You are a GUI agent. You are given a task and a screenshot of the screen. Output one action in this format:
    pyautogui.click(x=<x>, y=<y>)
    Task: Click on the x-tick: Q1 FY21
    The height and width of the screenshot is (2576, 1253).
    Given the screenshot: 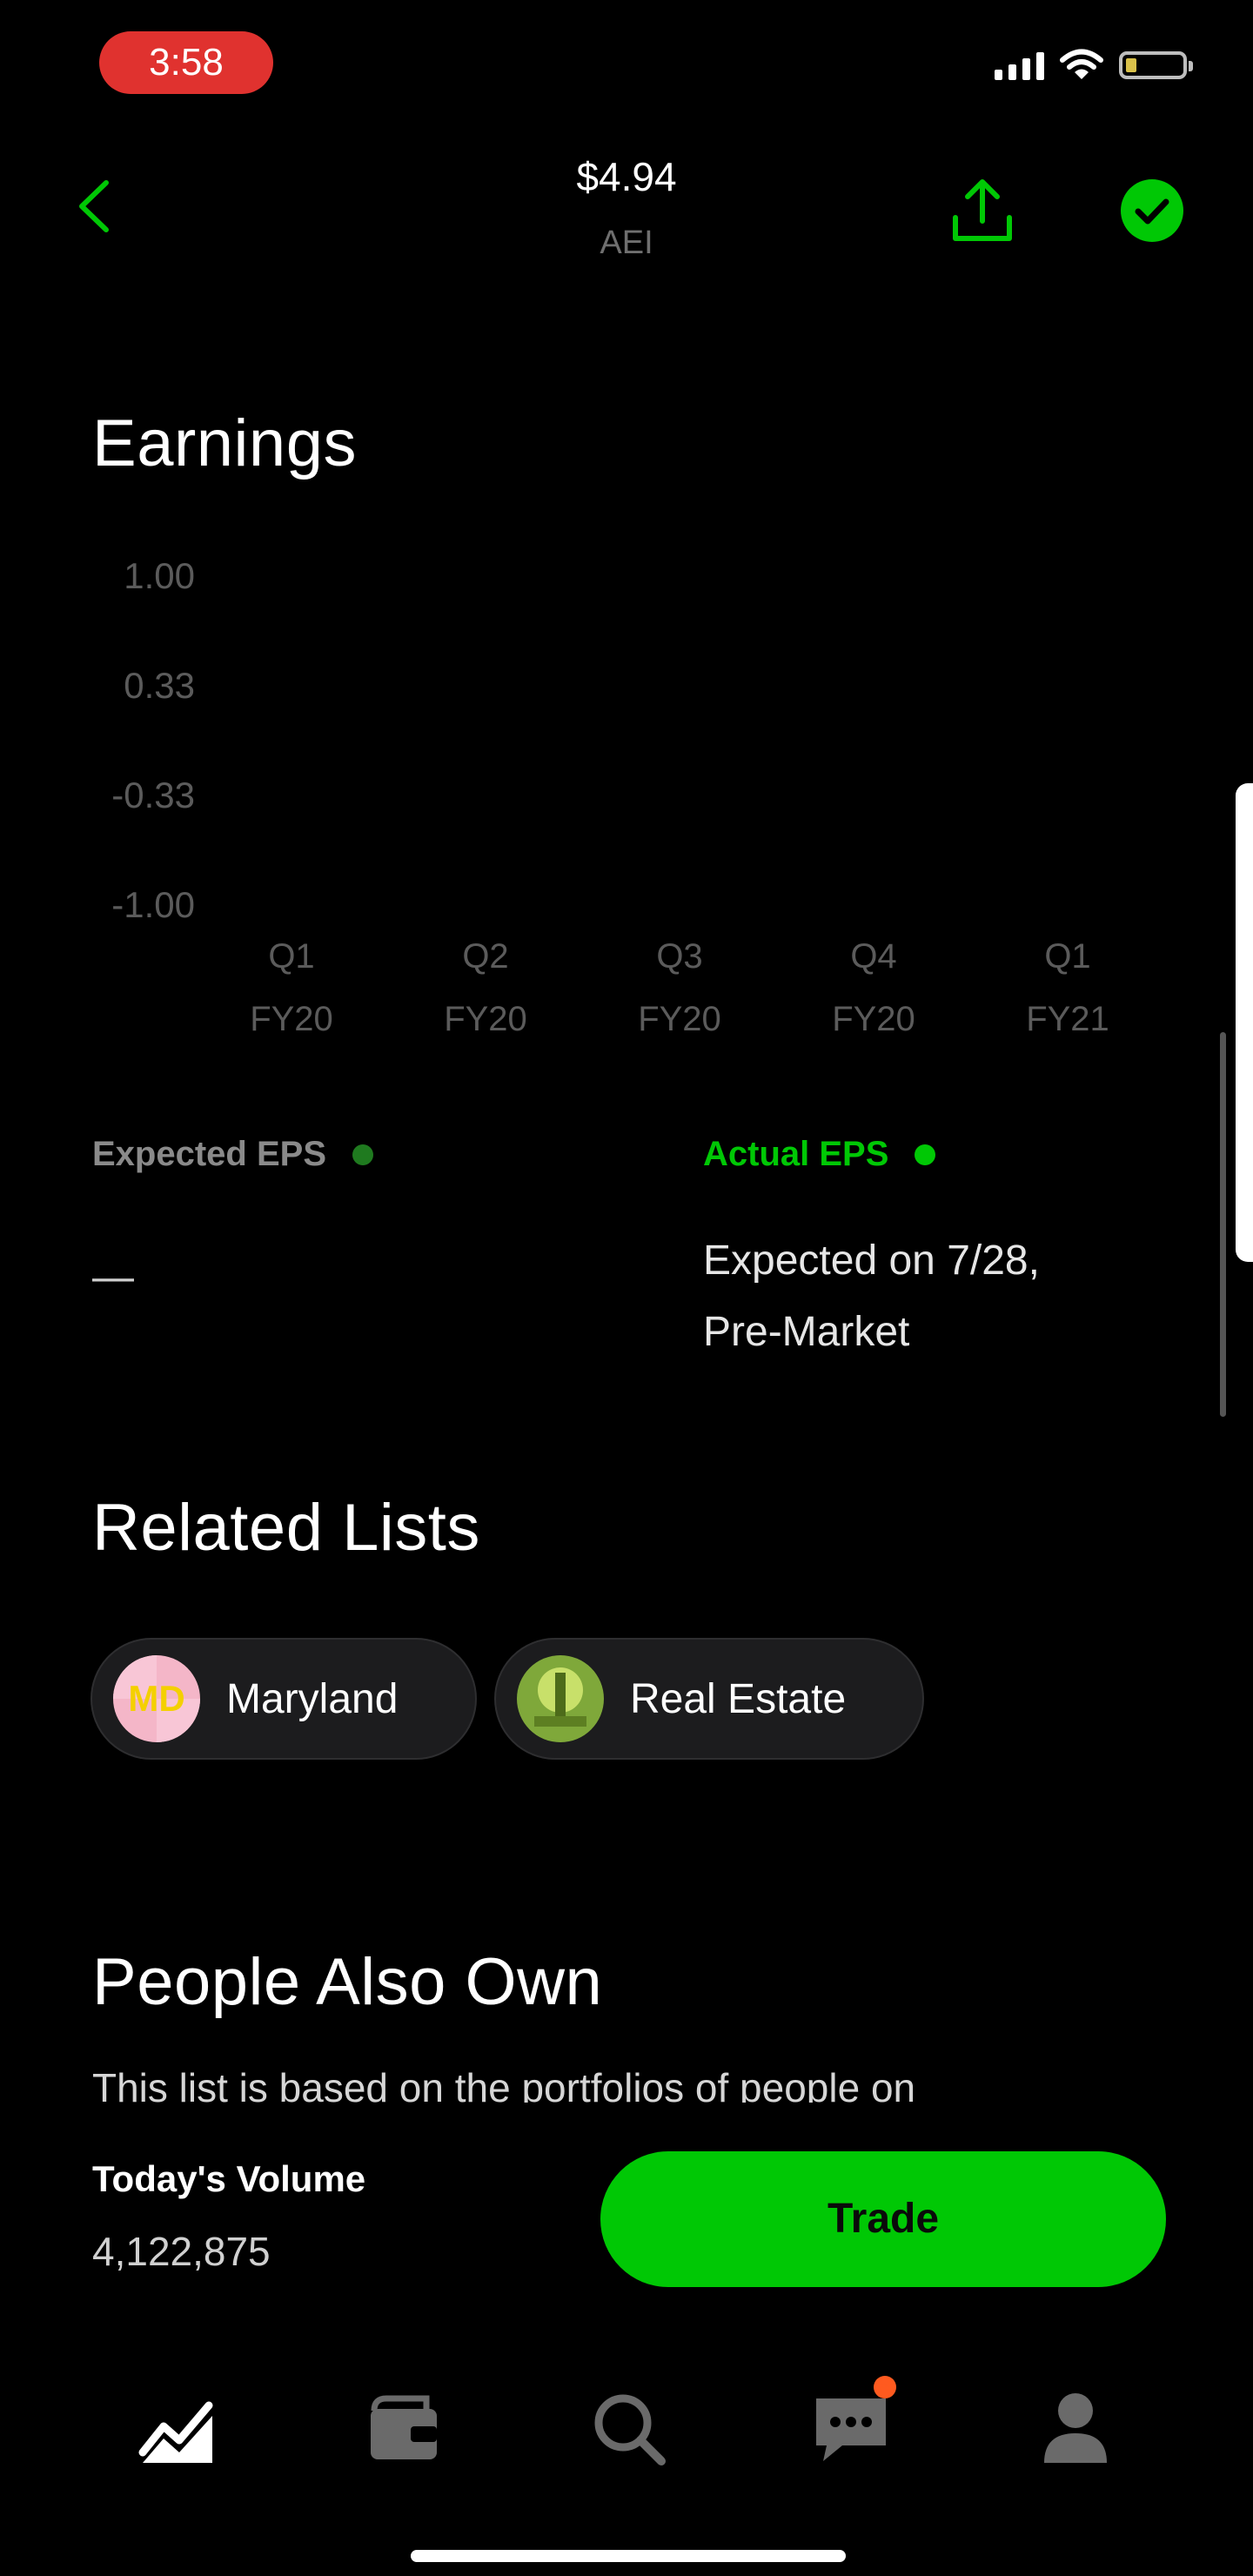 What is the action you would take?
    pyautogui.click(x=1067, y=987)
    